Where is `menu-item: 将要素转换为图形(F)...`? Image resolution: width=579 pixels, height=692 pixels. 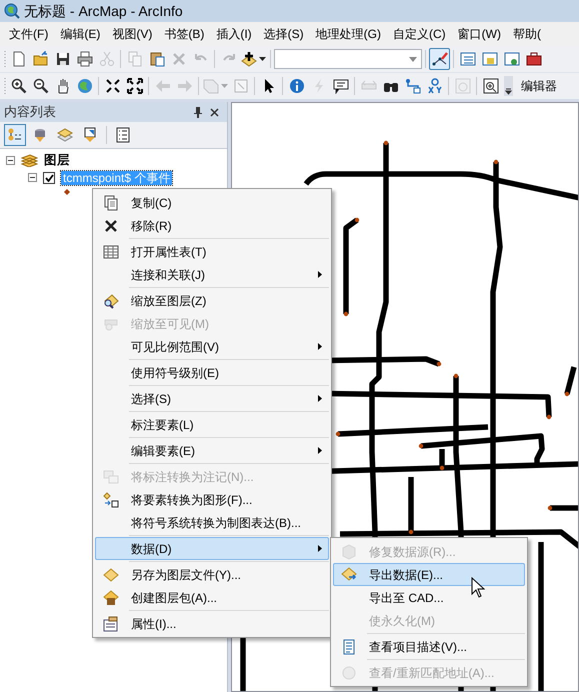
menu-item: 将要素转换为图形(F)... is located at coordinates (212, 499).